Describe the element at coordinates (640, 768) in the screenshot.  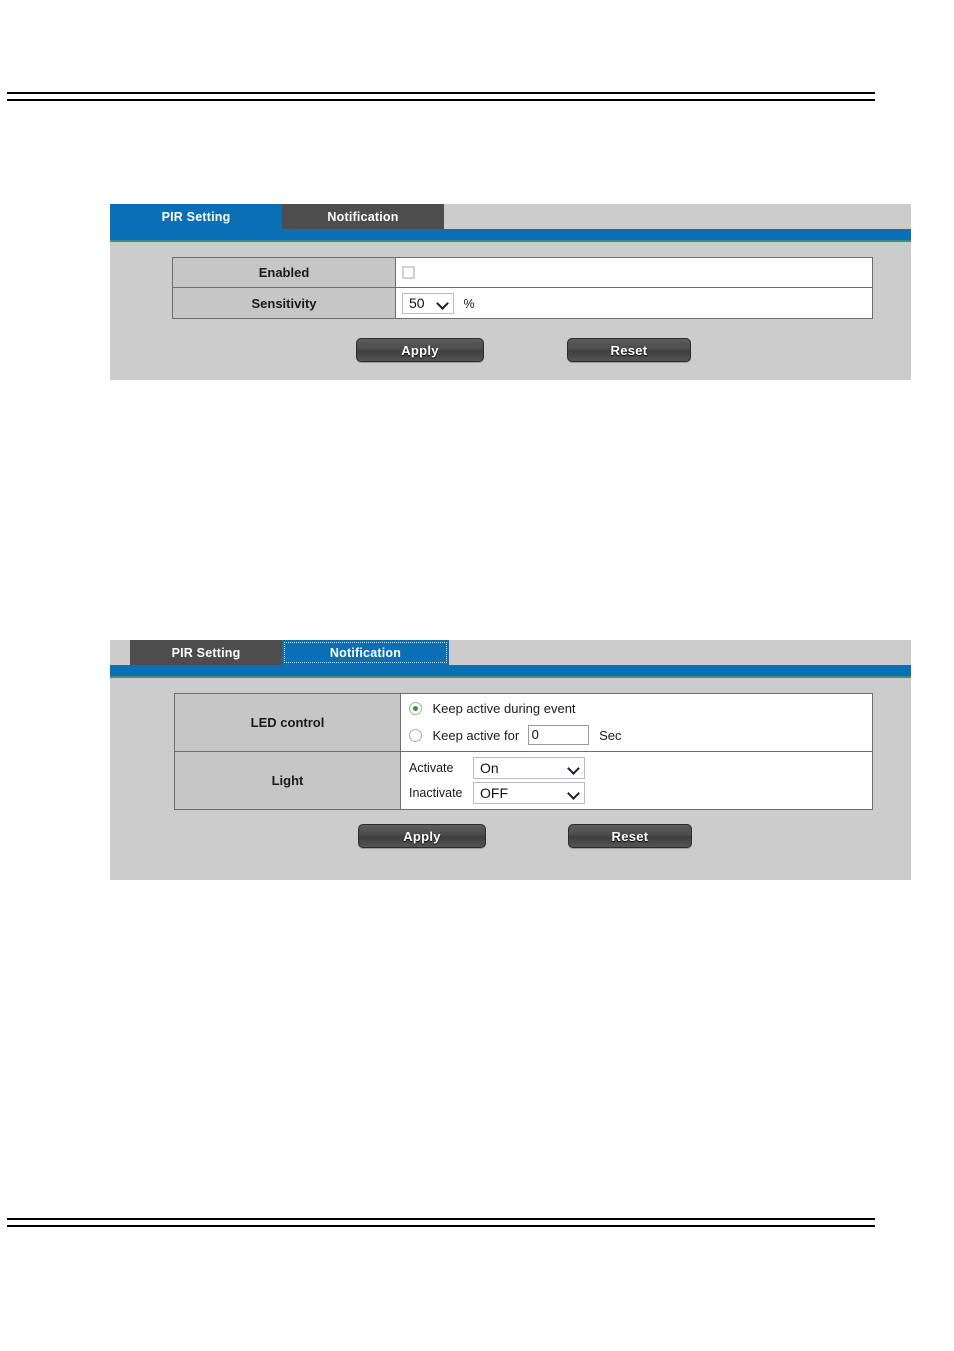
I see `light-activate-row: Activate On` at that location.